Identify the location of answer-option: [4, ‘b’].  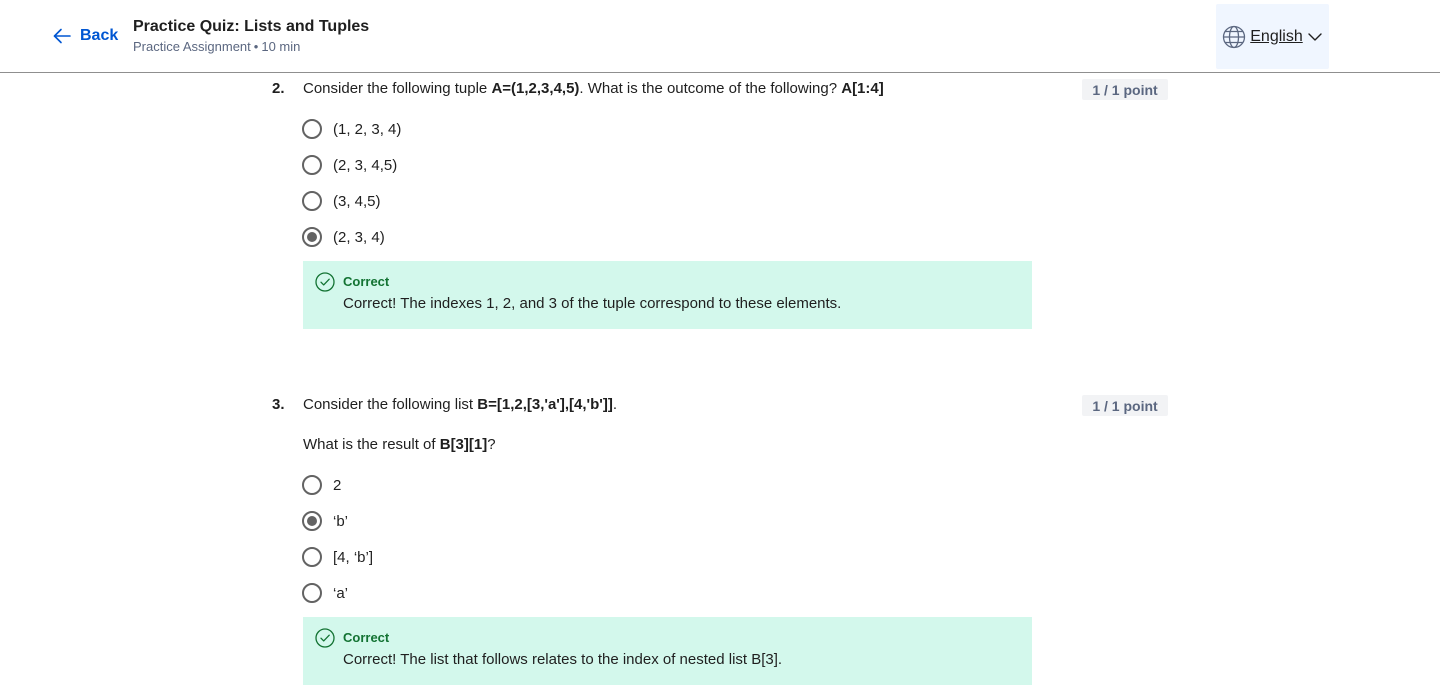
(337, 557).